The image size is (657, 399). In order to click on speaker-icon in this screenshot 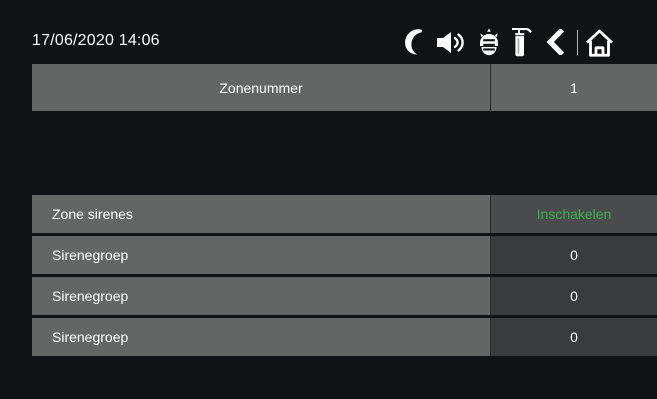, I will do `click(450, 42)`.